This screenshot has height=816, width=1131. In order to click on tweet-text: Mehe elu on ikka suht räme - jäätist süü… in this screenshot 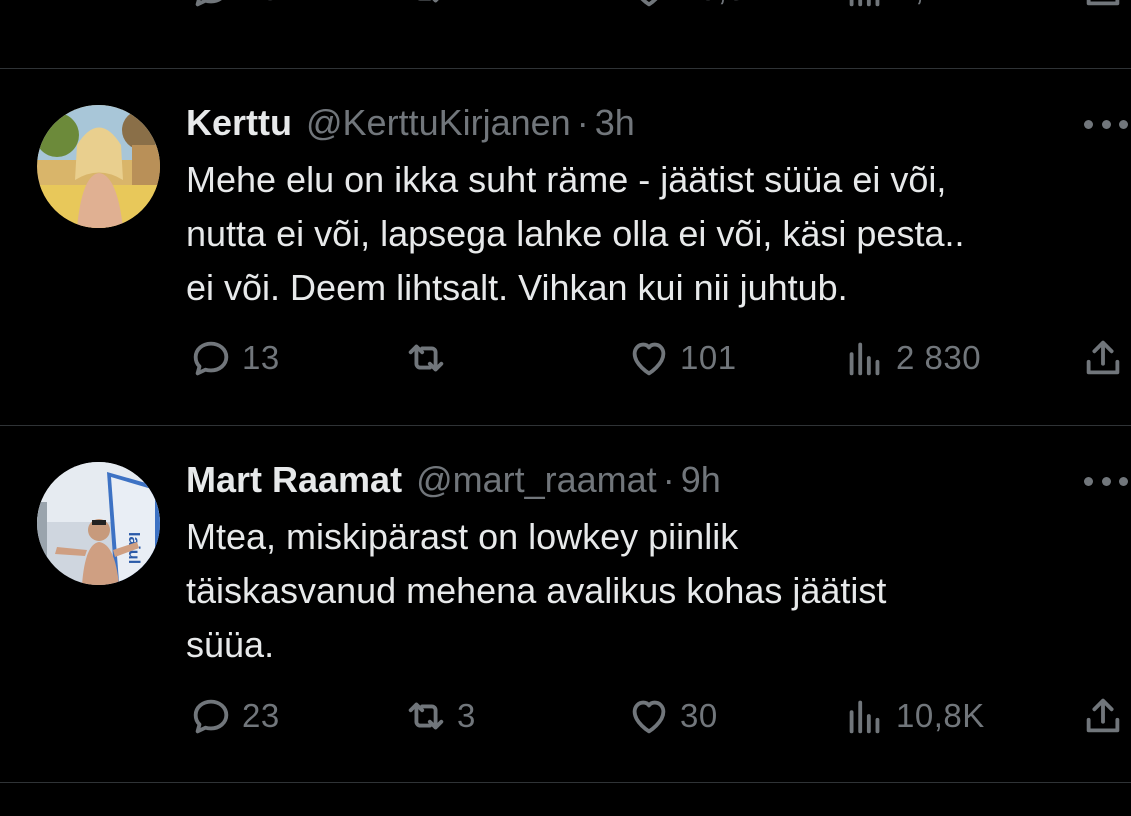, I will do `click(575, 233)`.